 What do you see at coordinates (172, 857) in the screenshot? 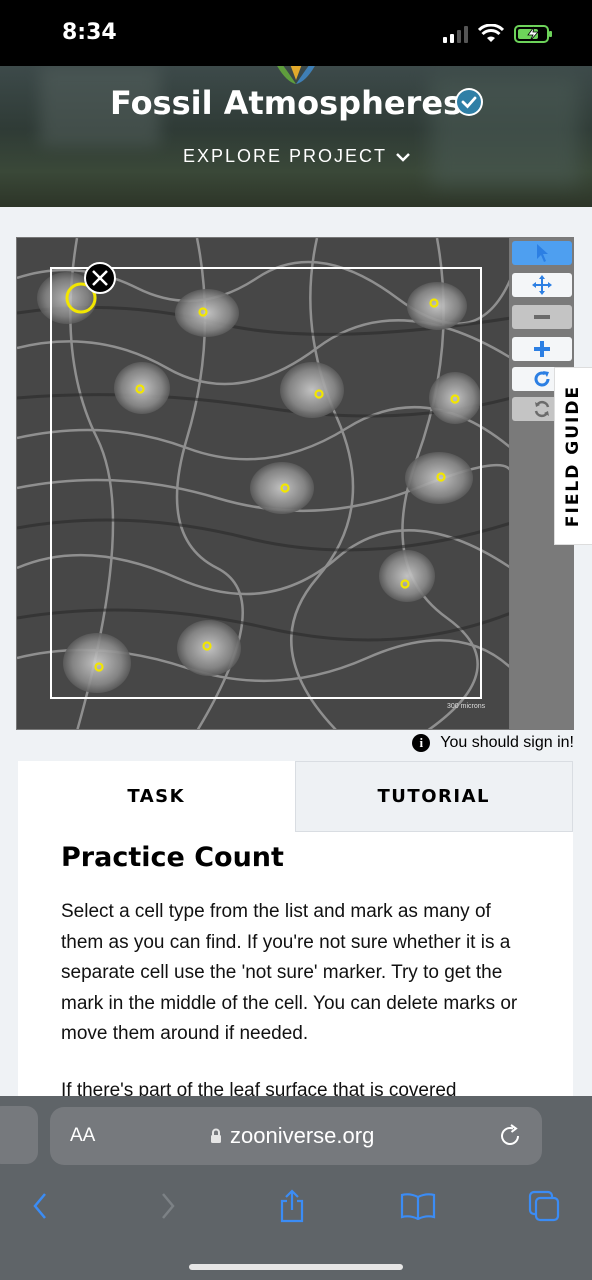
I see `task-title: Practice Count` at bounding box center [172, 857].